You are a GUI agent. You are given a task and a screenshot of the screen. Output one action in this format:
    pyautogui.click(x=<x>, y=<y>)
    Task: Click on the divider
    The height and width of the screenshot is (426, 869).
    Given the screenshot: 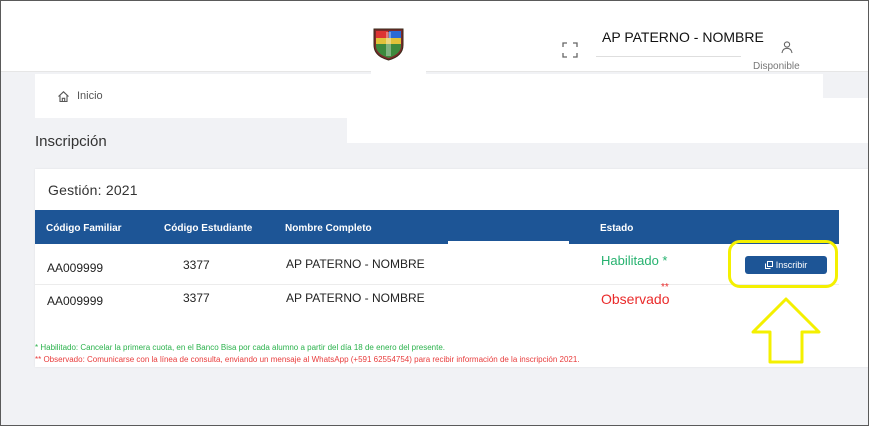 What is the action you would take?
    pyautogui.click(x=668, y=56)
    